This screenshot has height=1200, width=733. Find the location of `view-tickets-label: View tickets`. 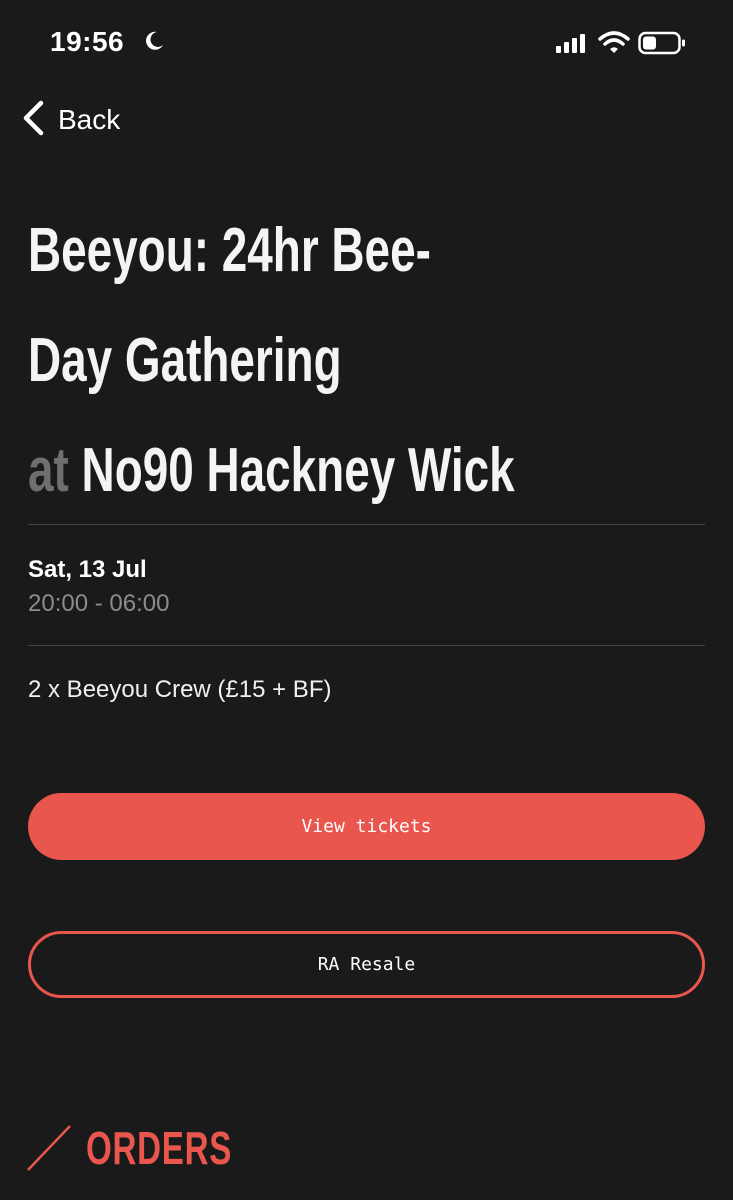

view-tickets-label: View tickets is located at coordinates (366, 826).